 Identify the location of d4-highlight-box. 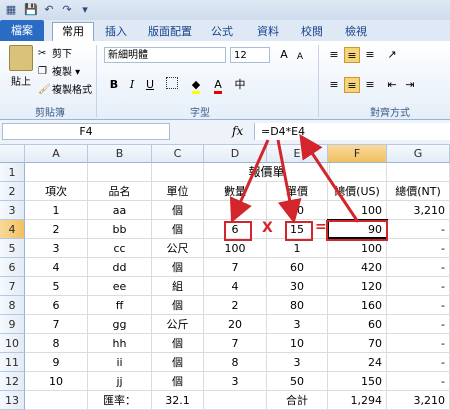
(238, 231).